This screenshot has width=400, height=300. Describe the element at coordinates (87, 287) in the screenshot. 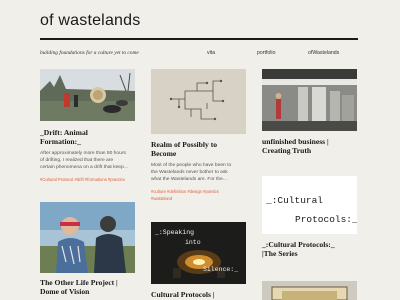

I see `post-title: The Other Life Project | Dome of Vision` at that location.